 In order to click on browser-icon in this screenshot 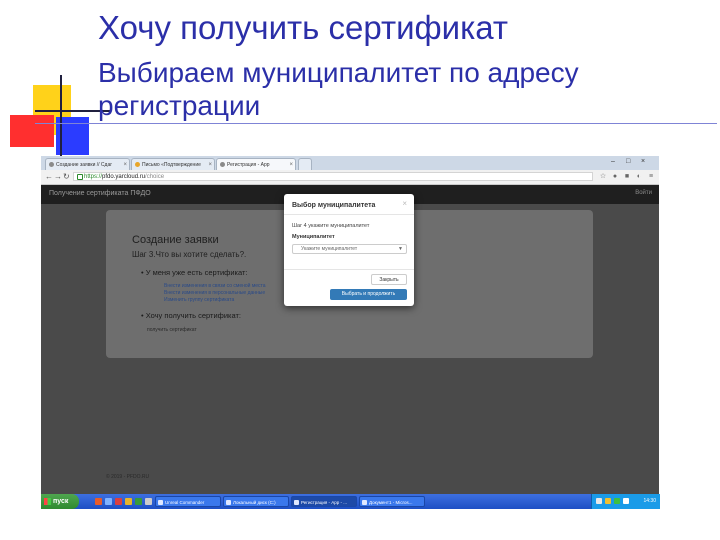, I will do `click(296, 502)`.